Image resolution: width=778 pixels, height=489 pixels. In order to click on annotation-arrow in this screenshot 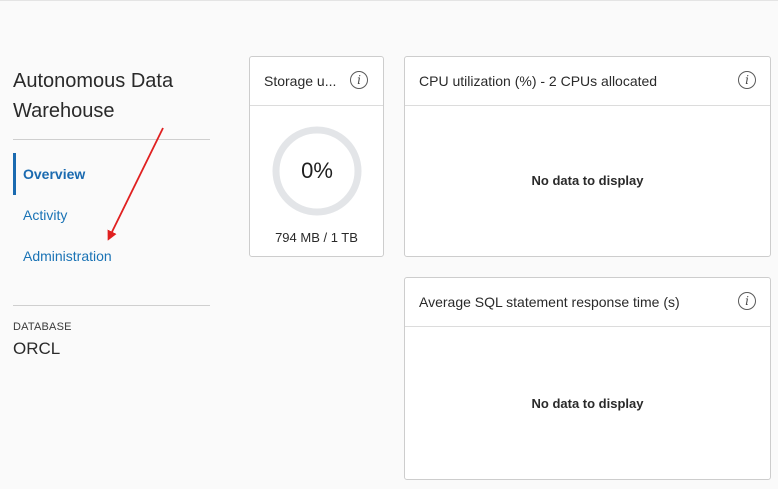, I will do `click(135, 184)`.